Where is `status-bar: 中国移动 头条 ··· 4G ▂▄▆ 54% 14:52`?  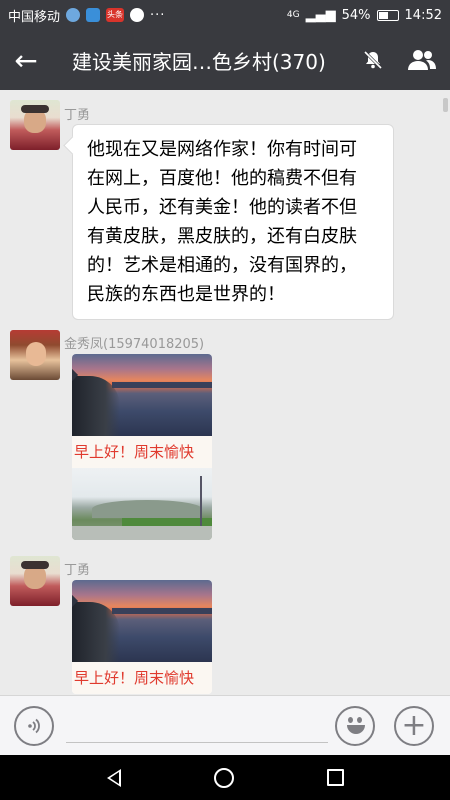
status-bar: 中国移动 头条 ··· 4G ▂▄▆ 54% 14:52 is located at coordinates (225, 15).